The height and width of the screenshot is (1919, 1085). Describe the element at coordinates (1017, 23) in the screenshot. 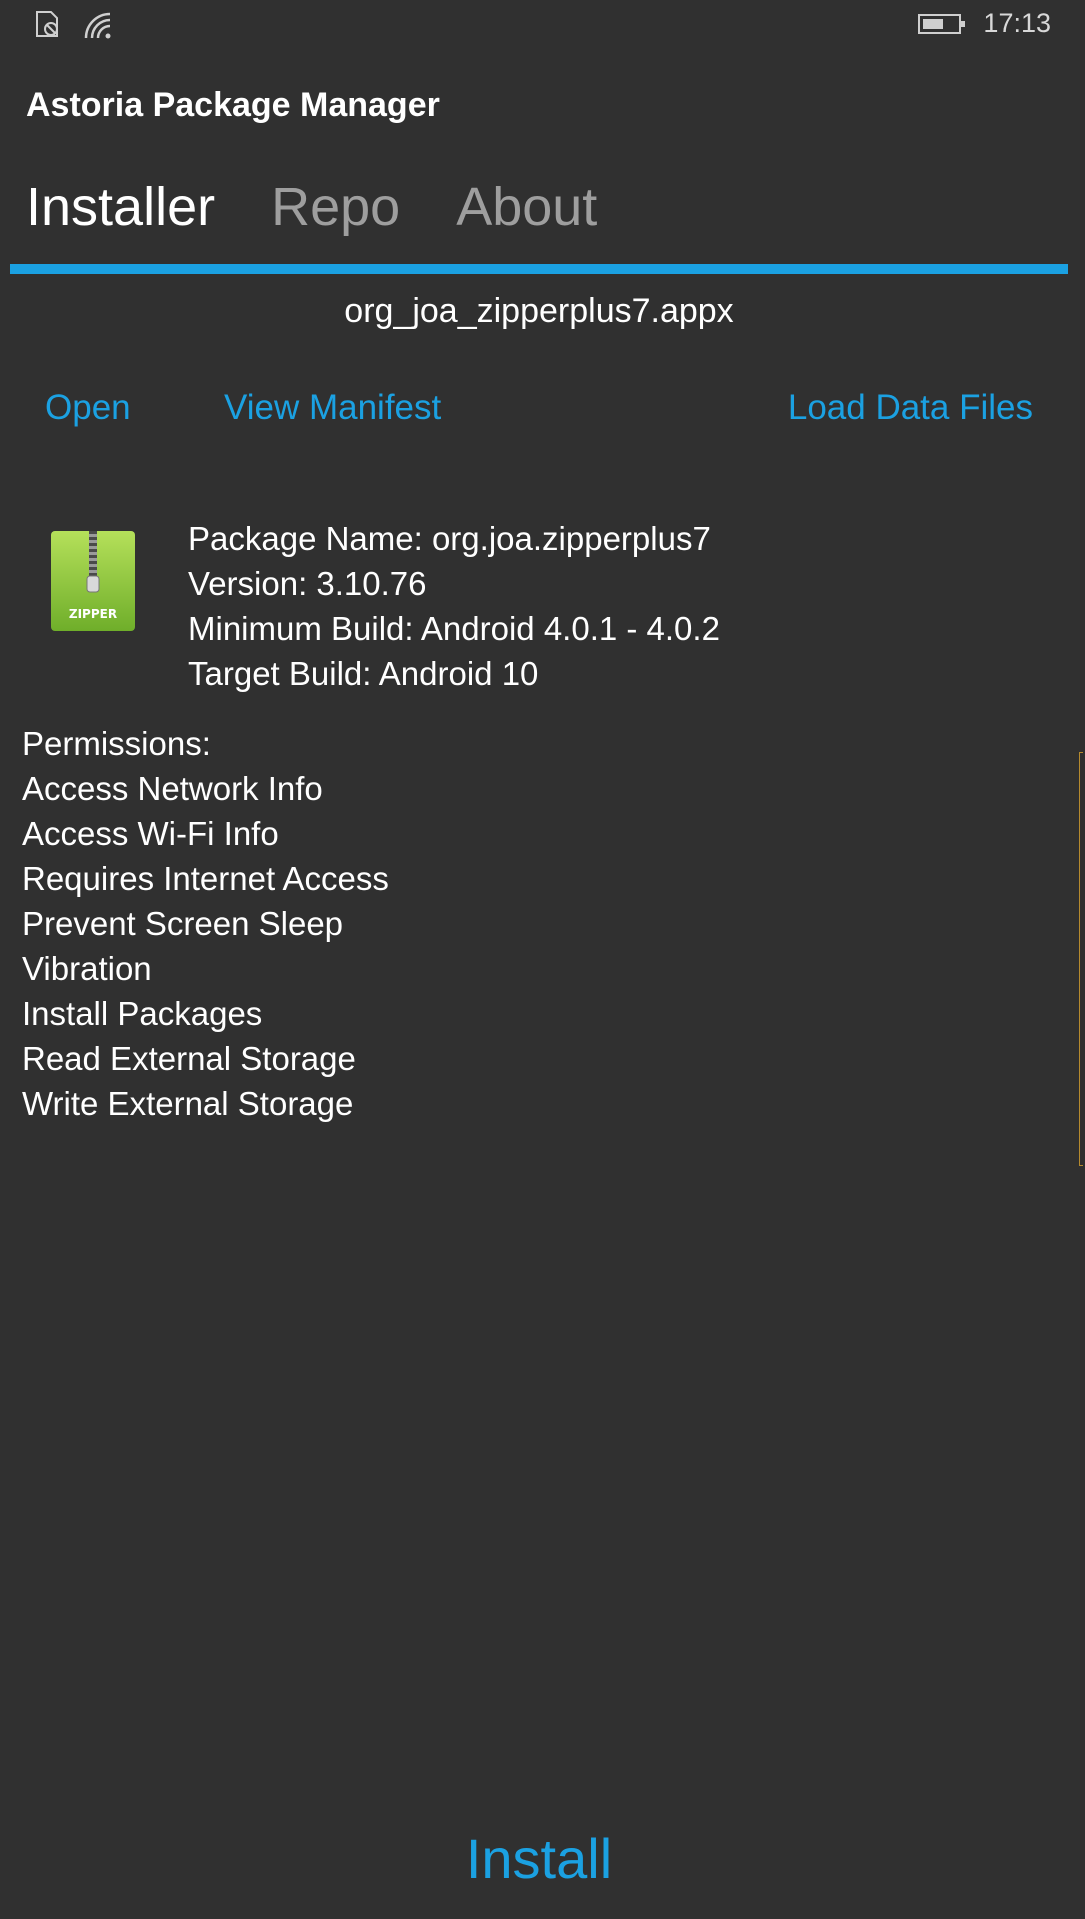

I see `status-time: 17:13` at that location.